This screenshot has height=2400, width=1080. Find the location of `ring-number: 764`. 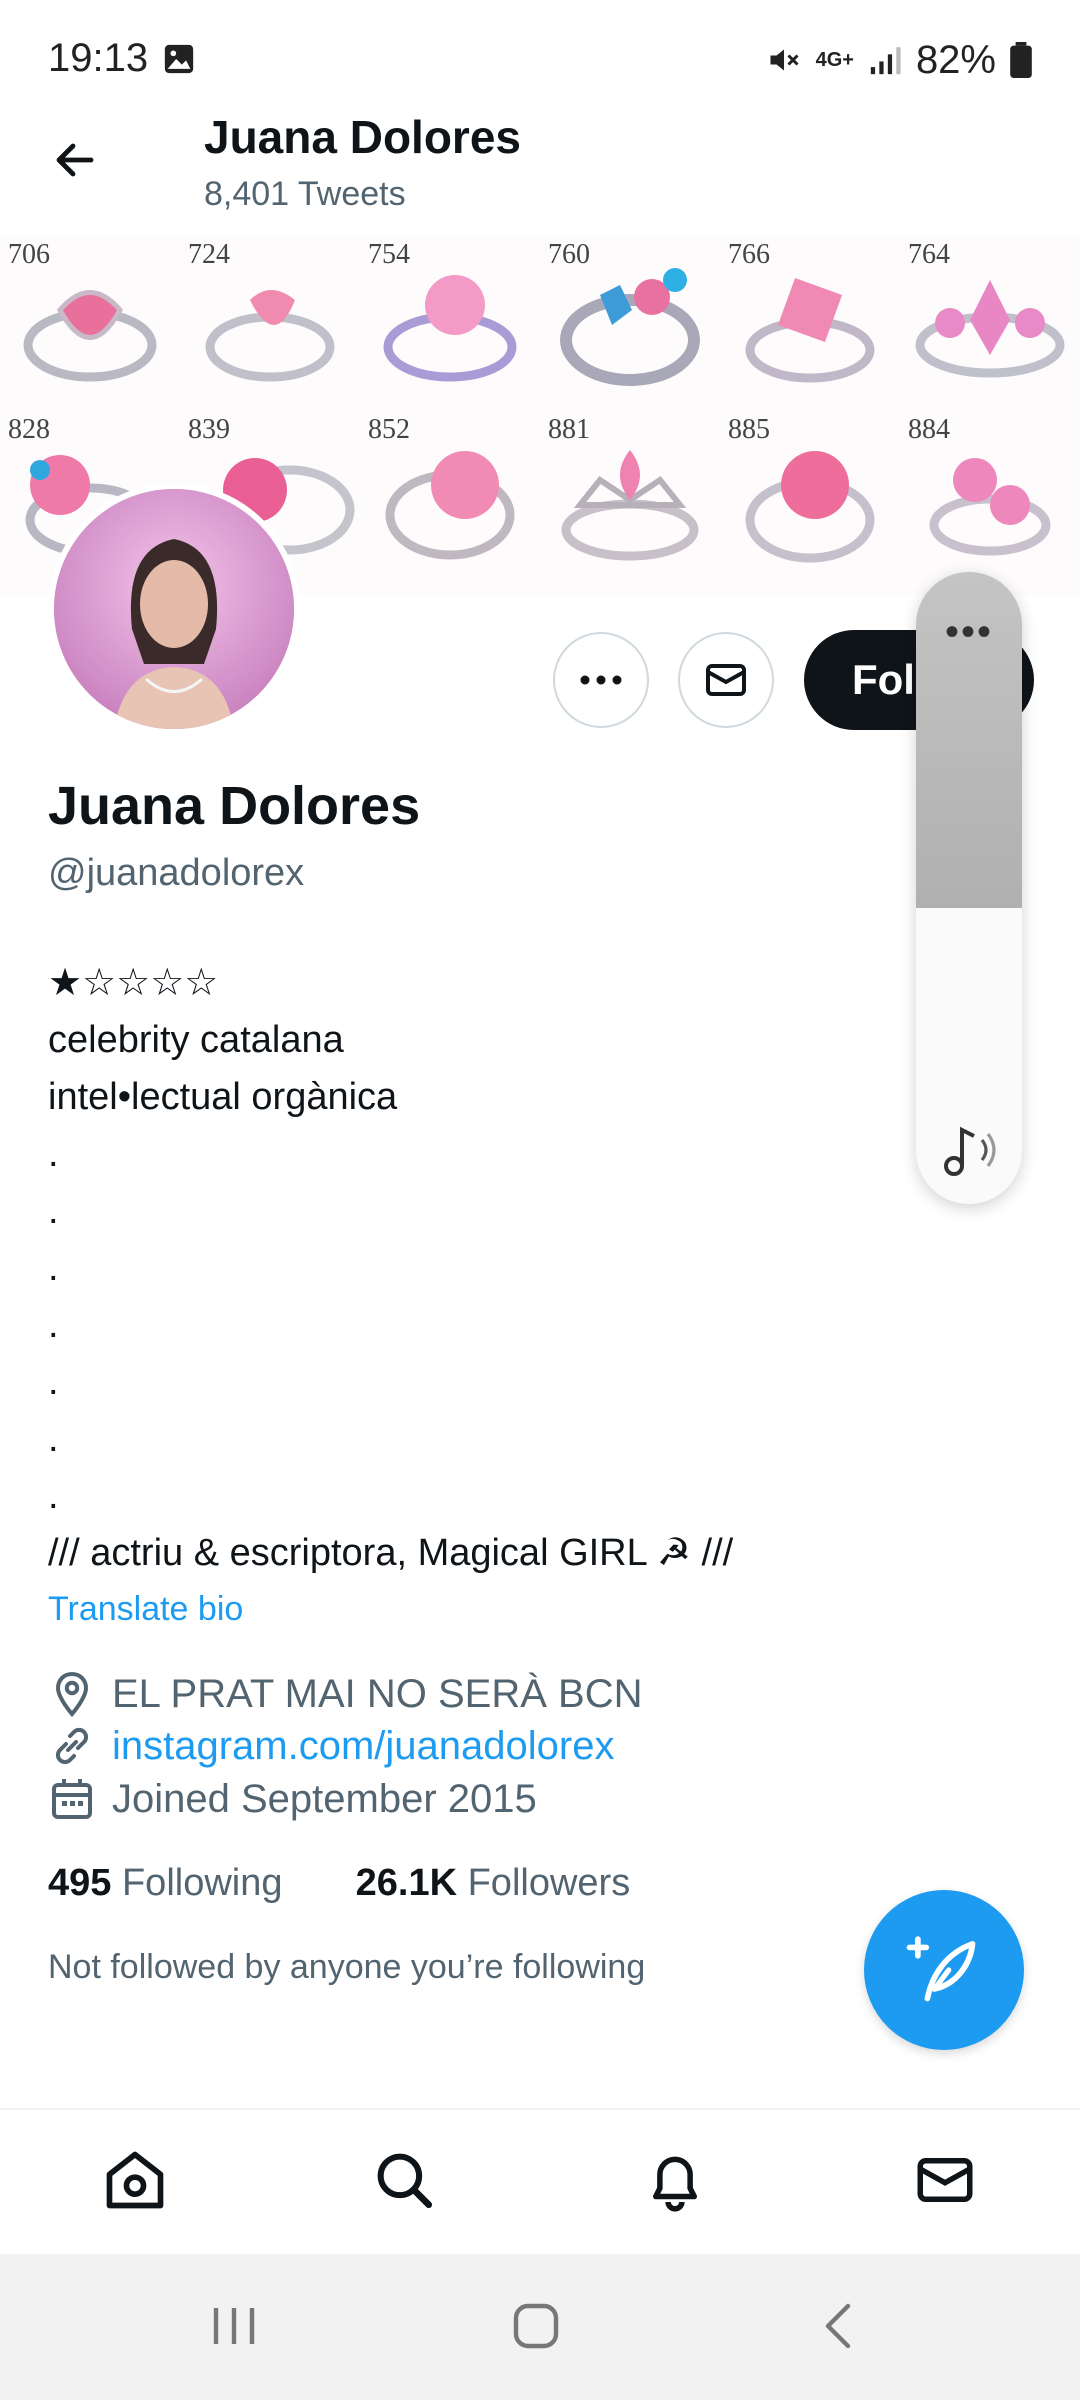

ring-number: 764 is located at coordinates (929, 254).